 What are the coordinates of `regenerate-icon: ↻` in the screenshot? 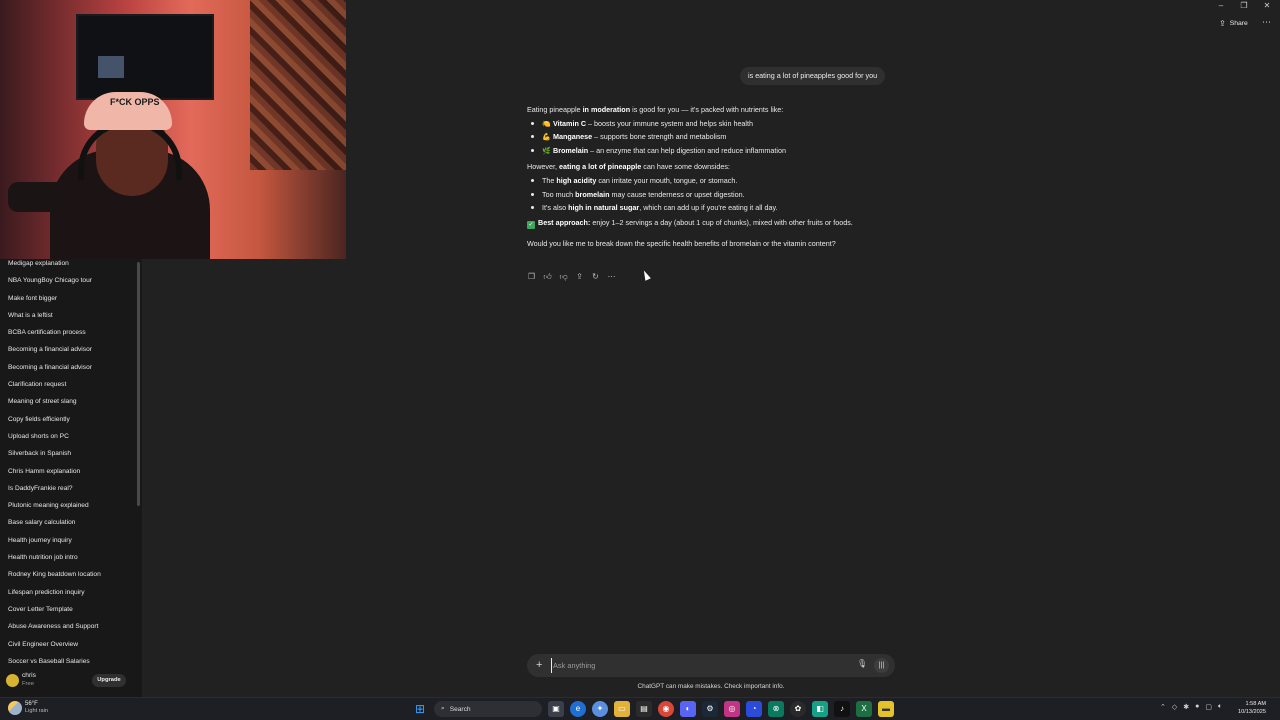 It's located at (595, 276).